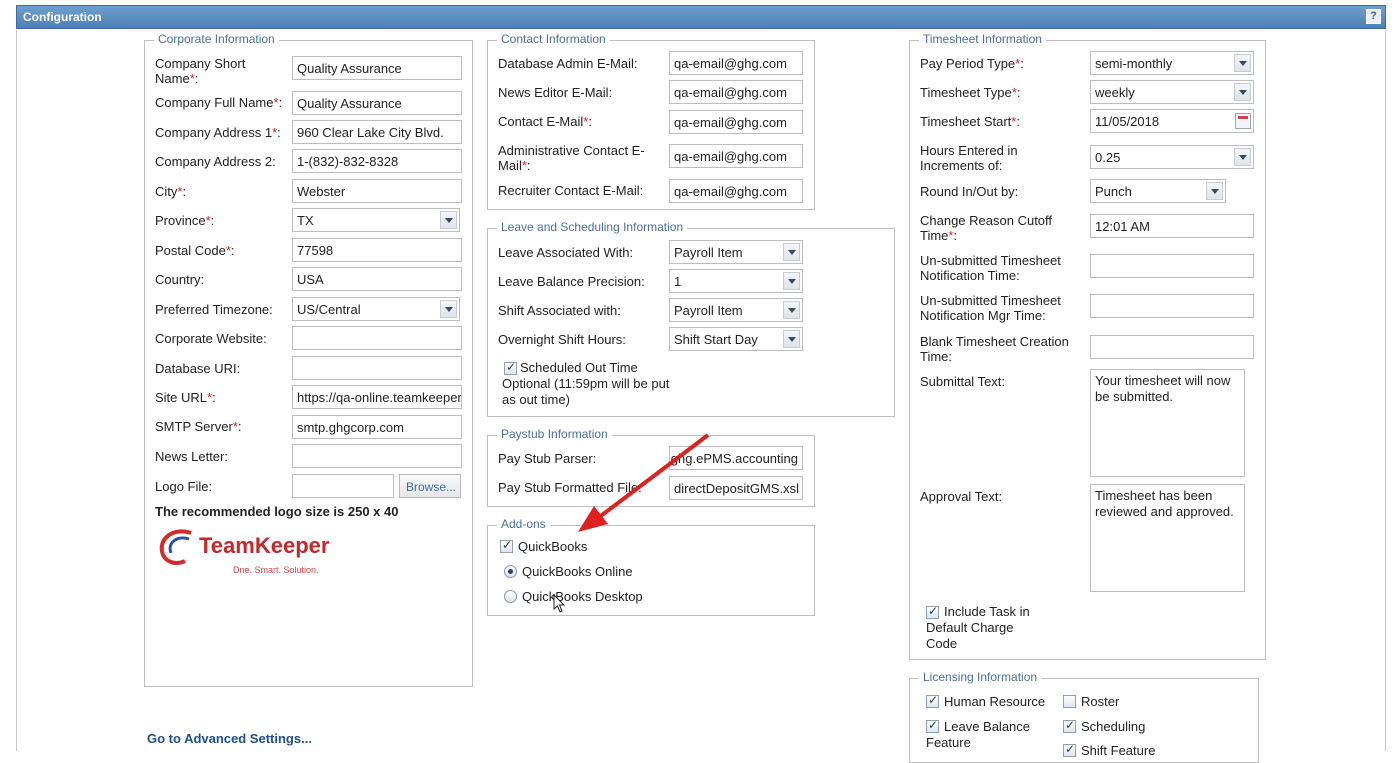  What do you see at coordinates (376, 220) in the screenshot?
I see `province-select: TX` at bounding box center [376, 220].